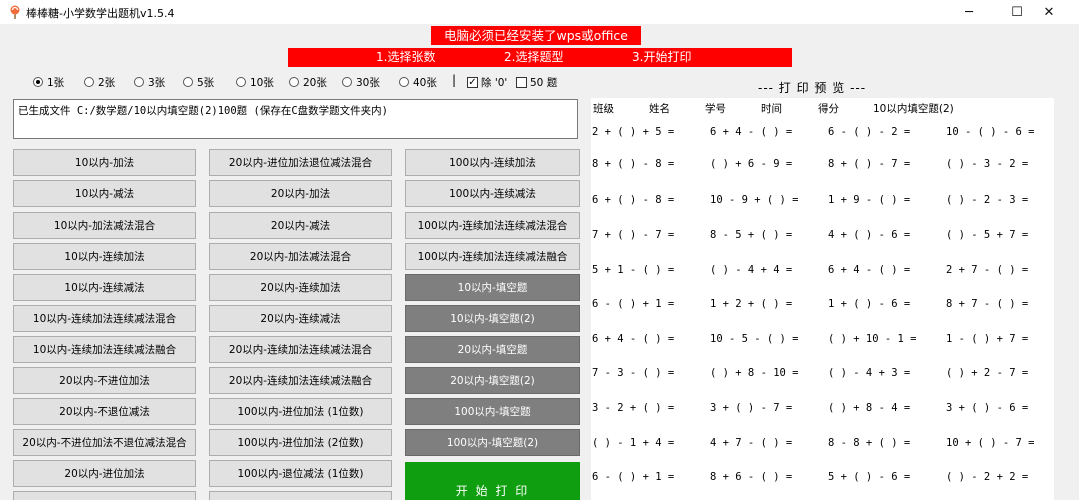 The image size is (1079, 500). I want to click on btn-chain-add-100: 100以内-连续加法, so click(492, 162).